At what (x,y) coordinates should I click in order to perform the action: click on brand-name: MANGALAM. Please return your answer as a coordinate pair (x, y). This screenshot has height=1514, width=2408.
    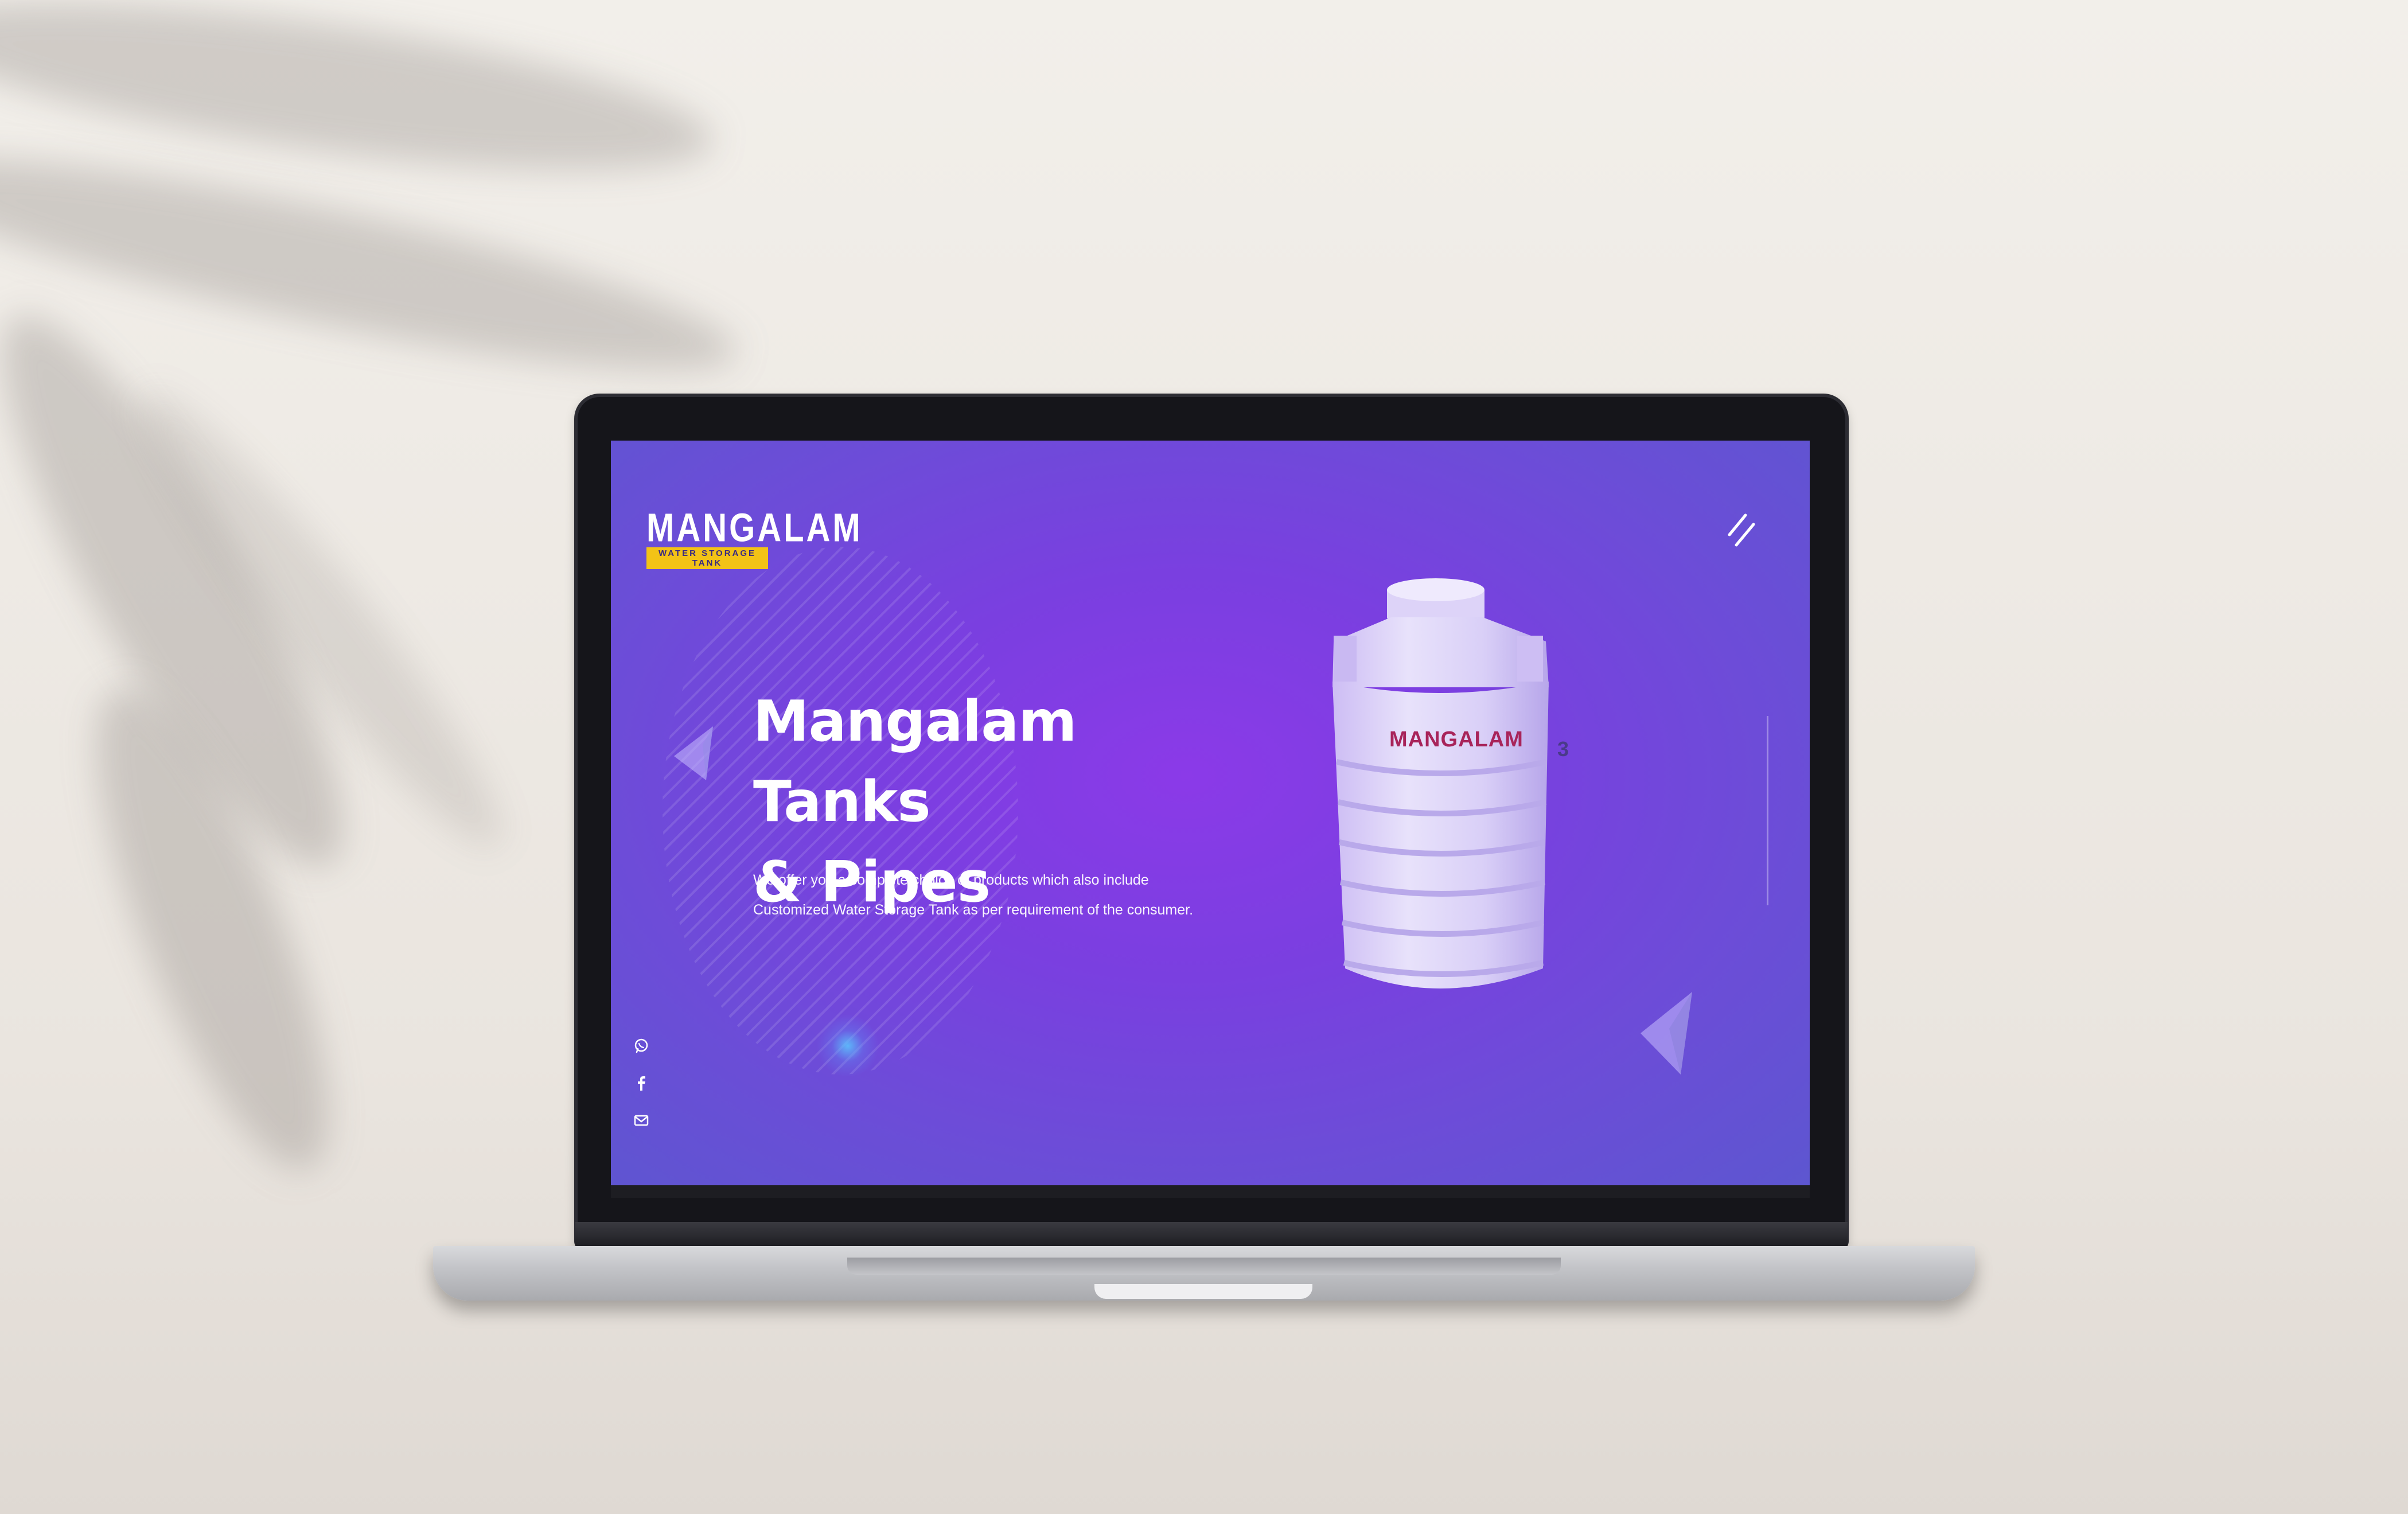
    Looking at the image, I should click on (754, 528).